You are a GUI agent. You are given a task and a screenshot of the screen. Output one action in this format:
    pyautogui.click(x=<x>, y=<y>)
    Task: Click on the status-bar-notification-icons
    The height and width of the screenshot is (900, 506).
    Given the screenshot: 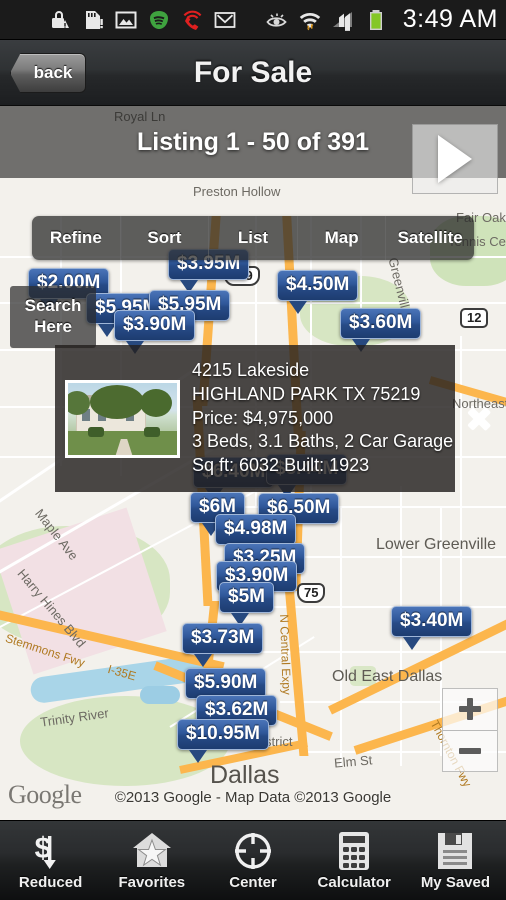 What is the action you would take?
    pyautogui.click(x=136, y=20)
    